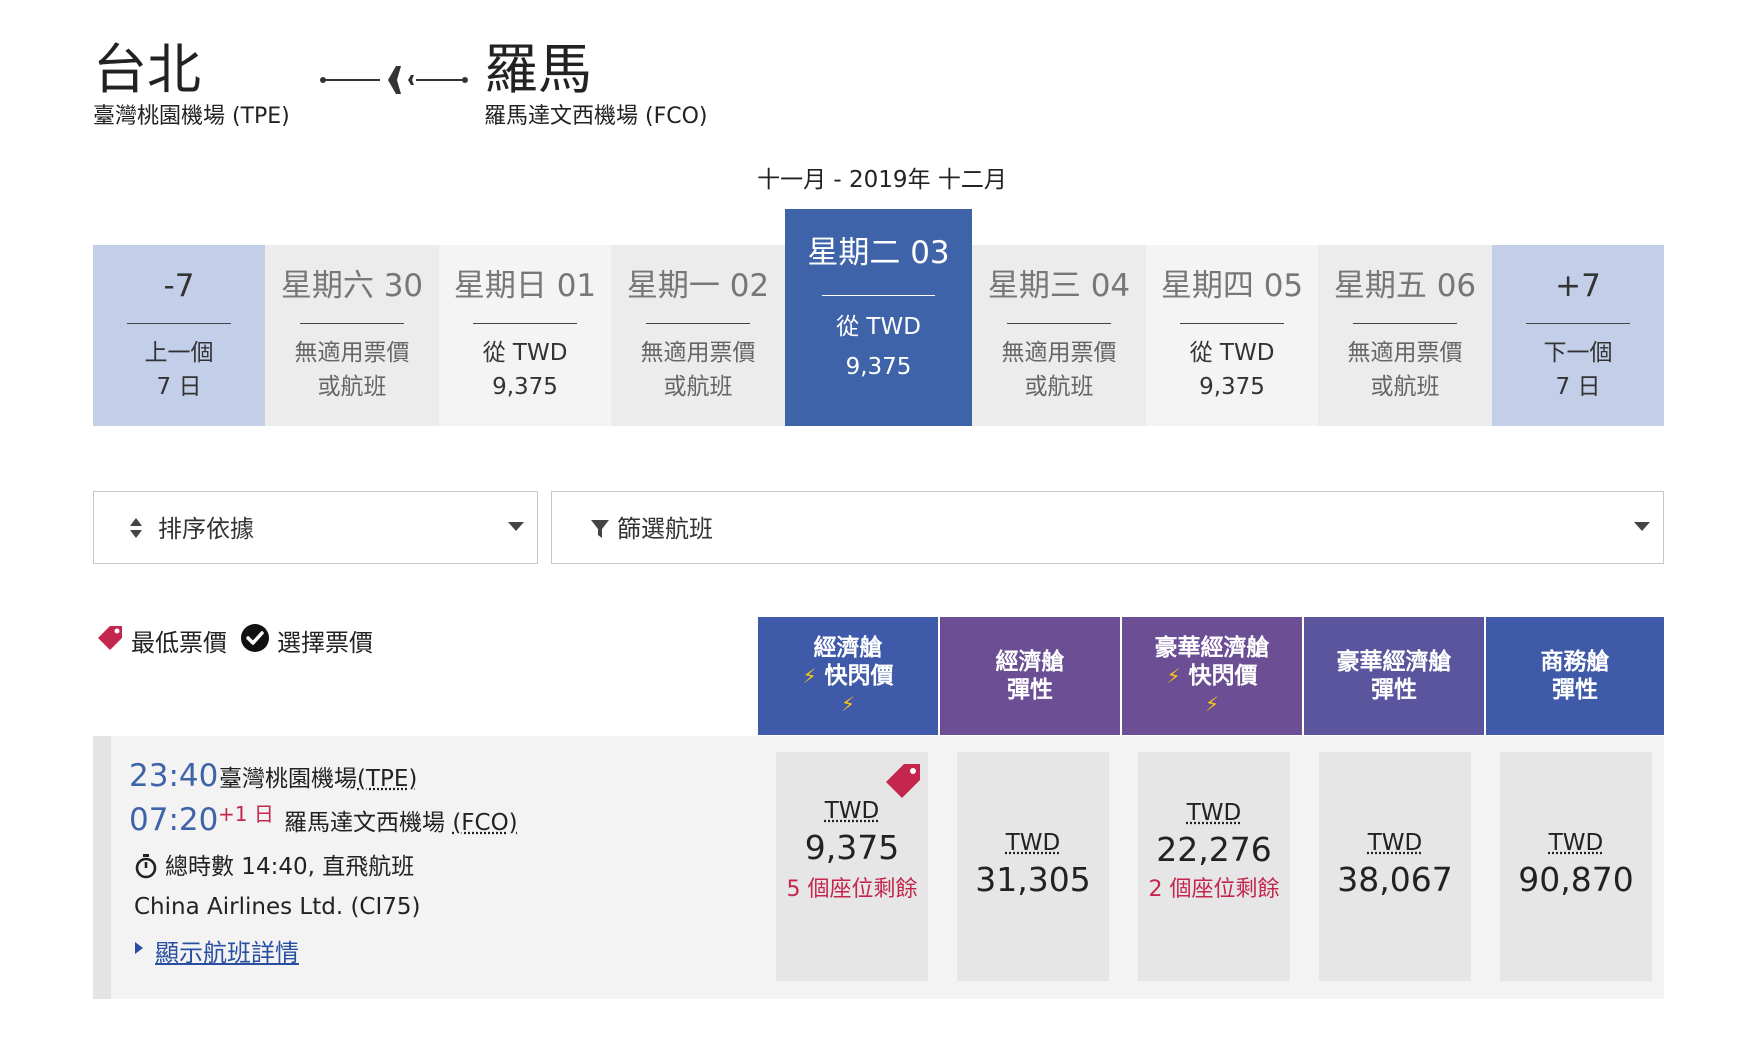 The height and width of the screenshot is (1048, 1764). Describe the element at coordinates (191, 116) in the screenshot. I see `origin-airport: 臺灣桃園機場 (TPE)` at that location.